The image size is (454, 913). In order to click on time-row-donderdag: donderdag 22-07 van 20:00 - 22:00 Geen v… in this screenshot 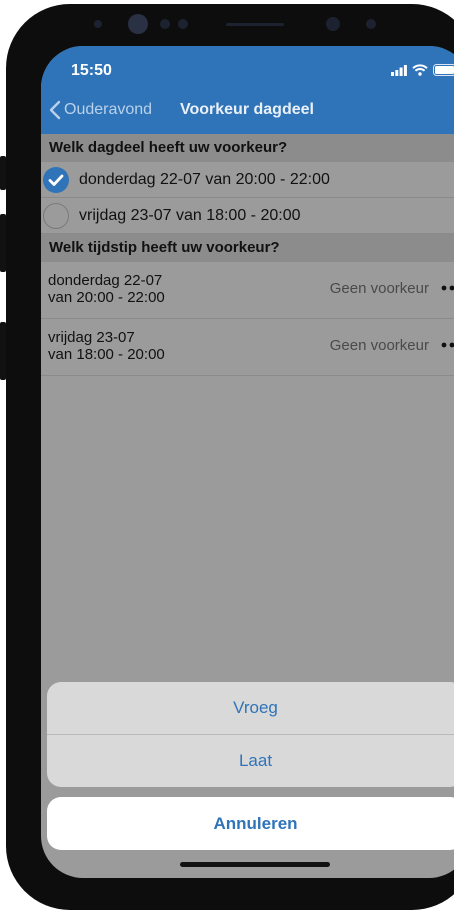, I will do `click(247, 290)`.